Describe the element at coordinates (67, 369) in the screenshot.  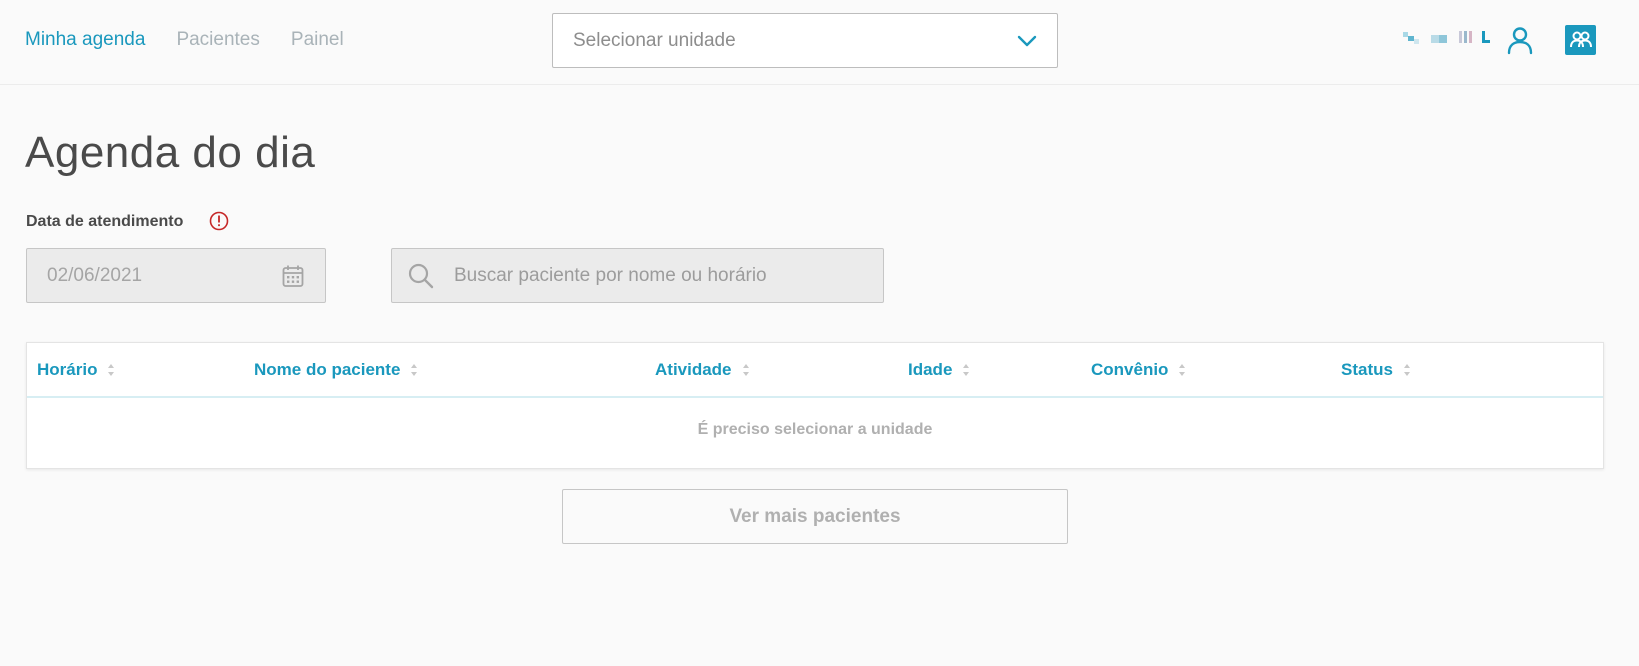
I see `column-header-label: Horário` at that location.